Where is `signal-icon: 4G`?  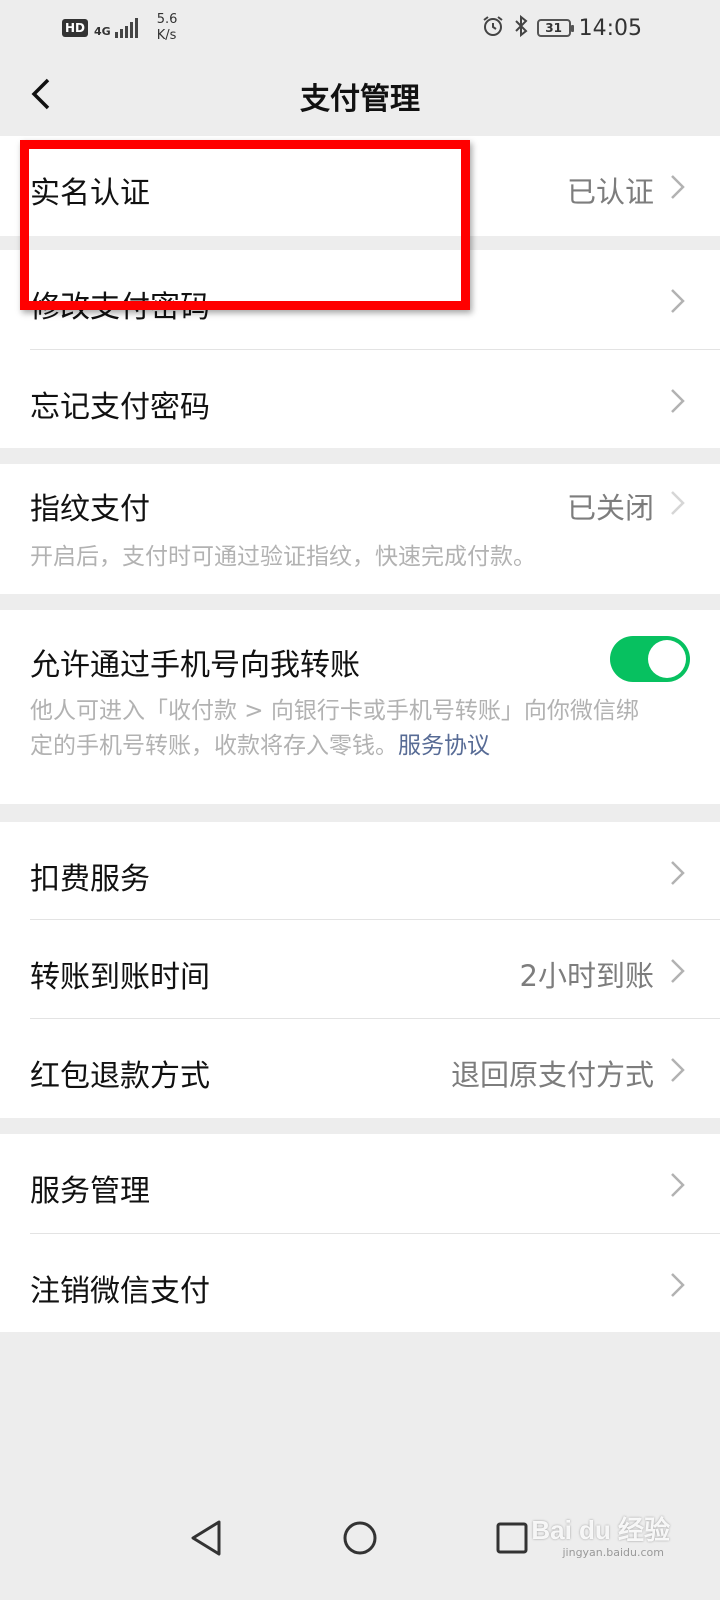 signal-icon: 4G is located at coordinates (117, 28).